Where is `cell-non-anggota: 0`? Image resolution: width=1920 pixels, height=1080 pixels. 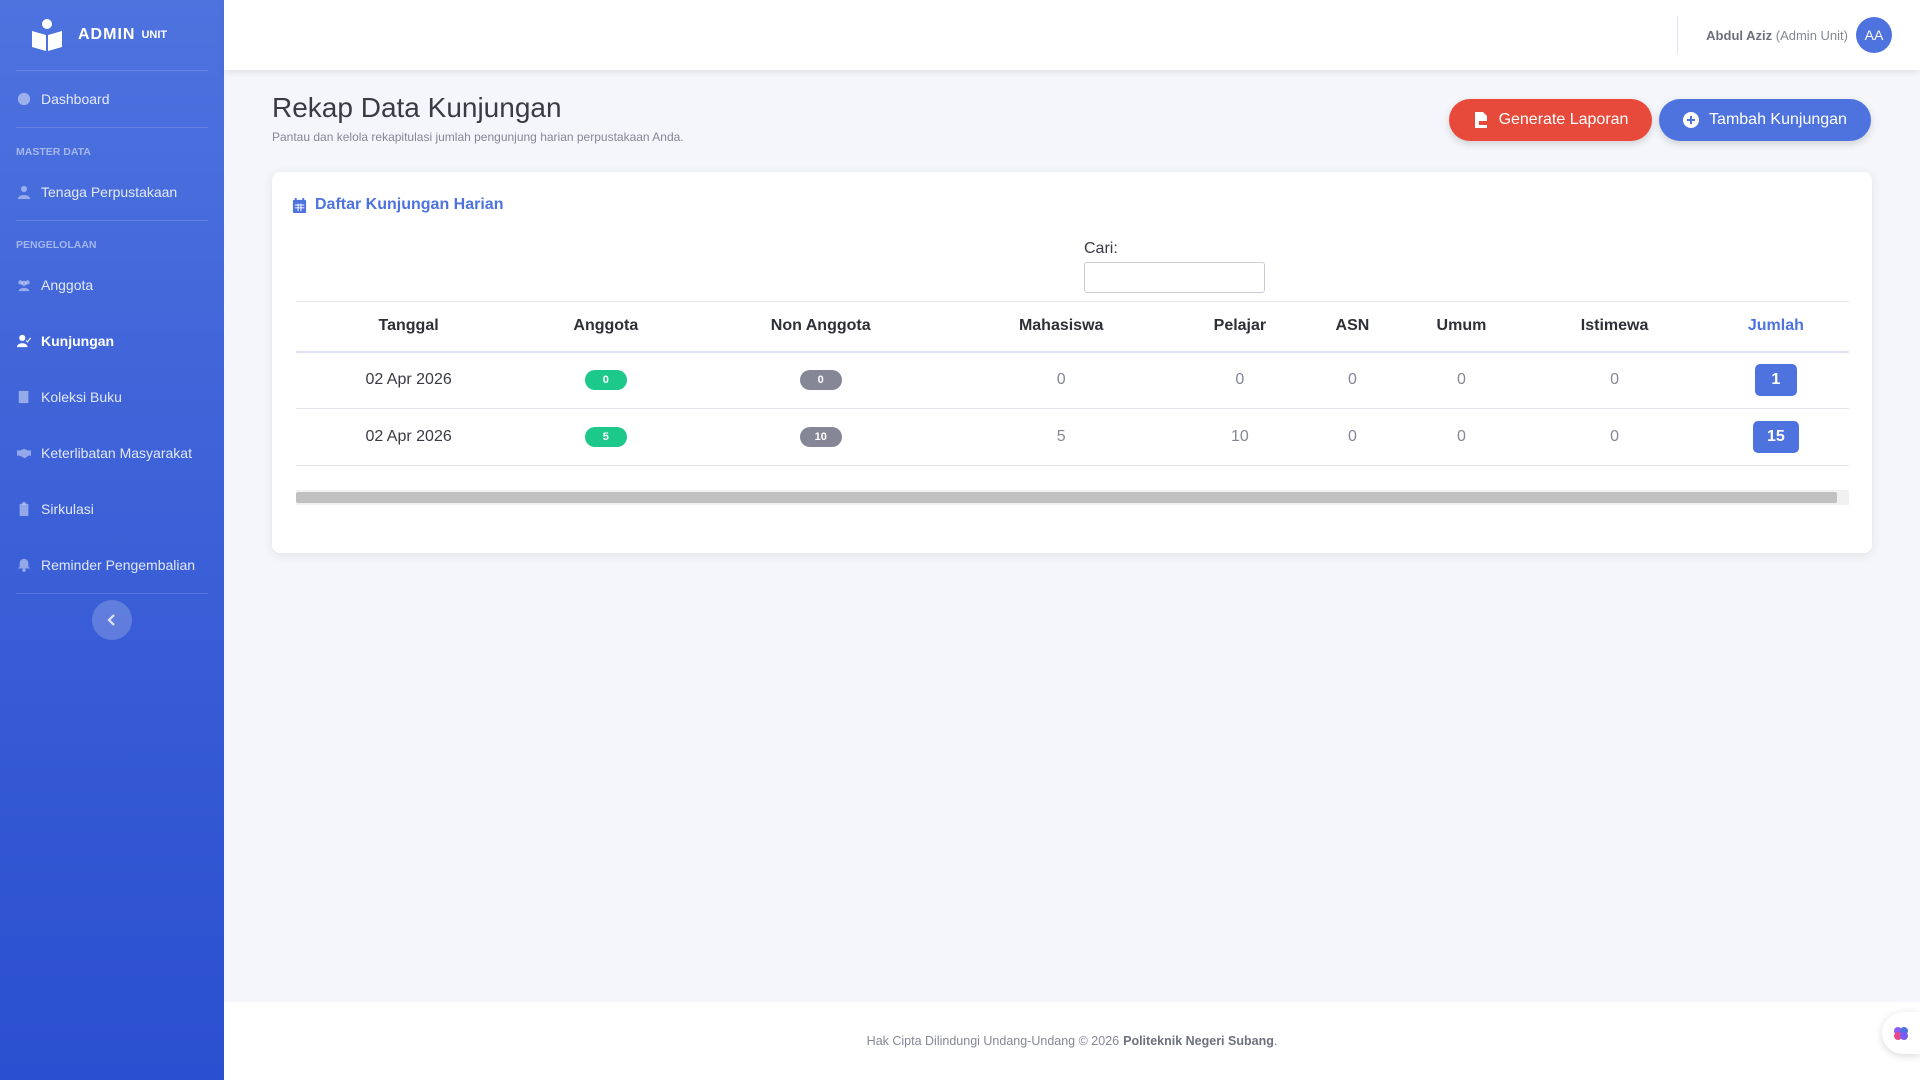 cell-non-anggota: 0 is located at coordinates (820, 380).